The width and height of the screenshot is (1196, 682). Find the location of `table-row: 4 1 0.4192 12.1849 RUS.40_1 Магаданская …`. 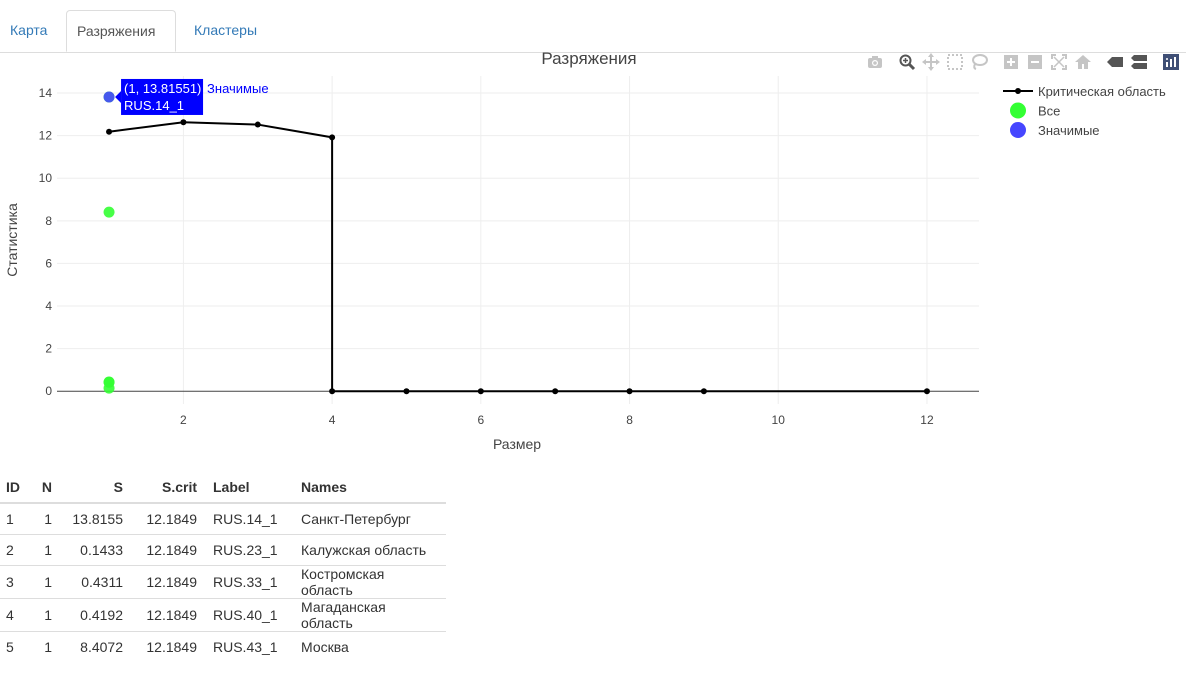

table-row: 4 1 0.4192 12.1849 RUS.40_1 Магаданская … is located at coordinates (223, 615).